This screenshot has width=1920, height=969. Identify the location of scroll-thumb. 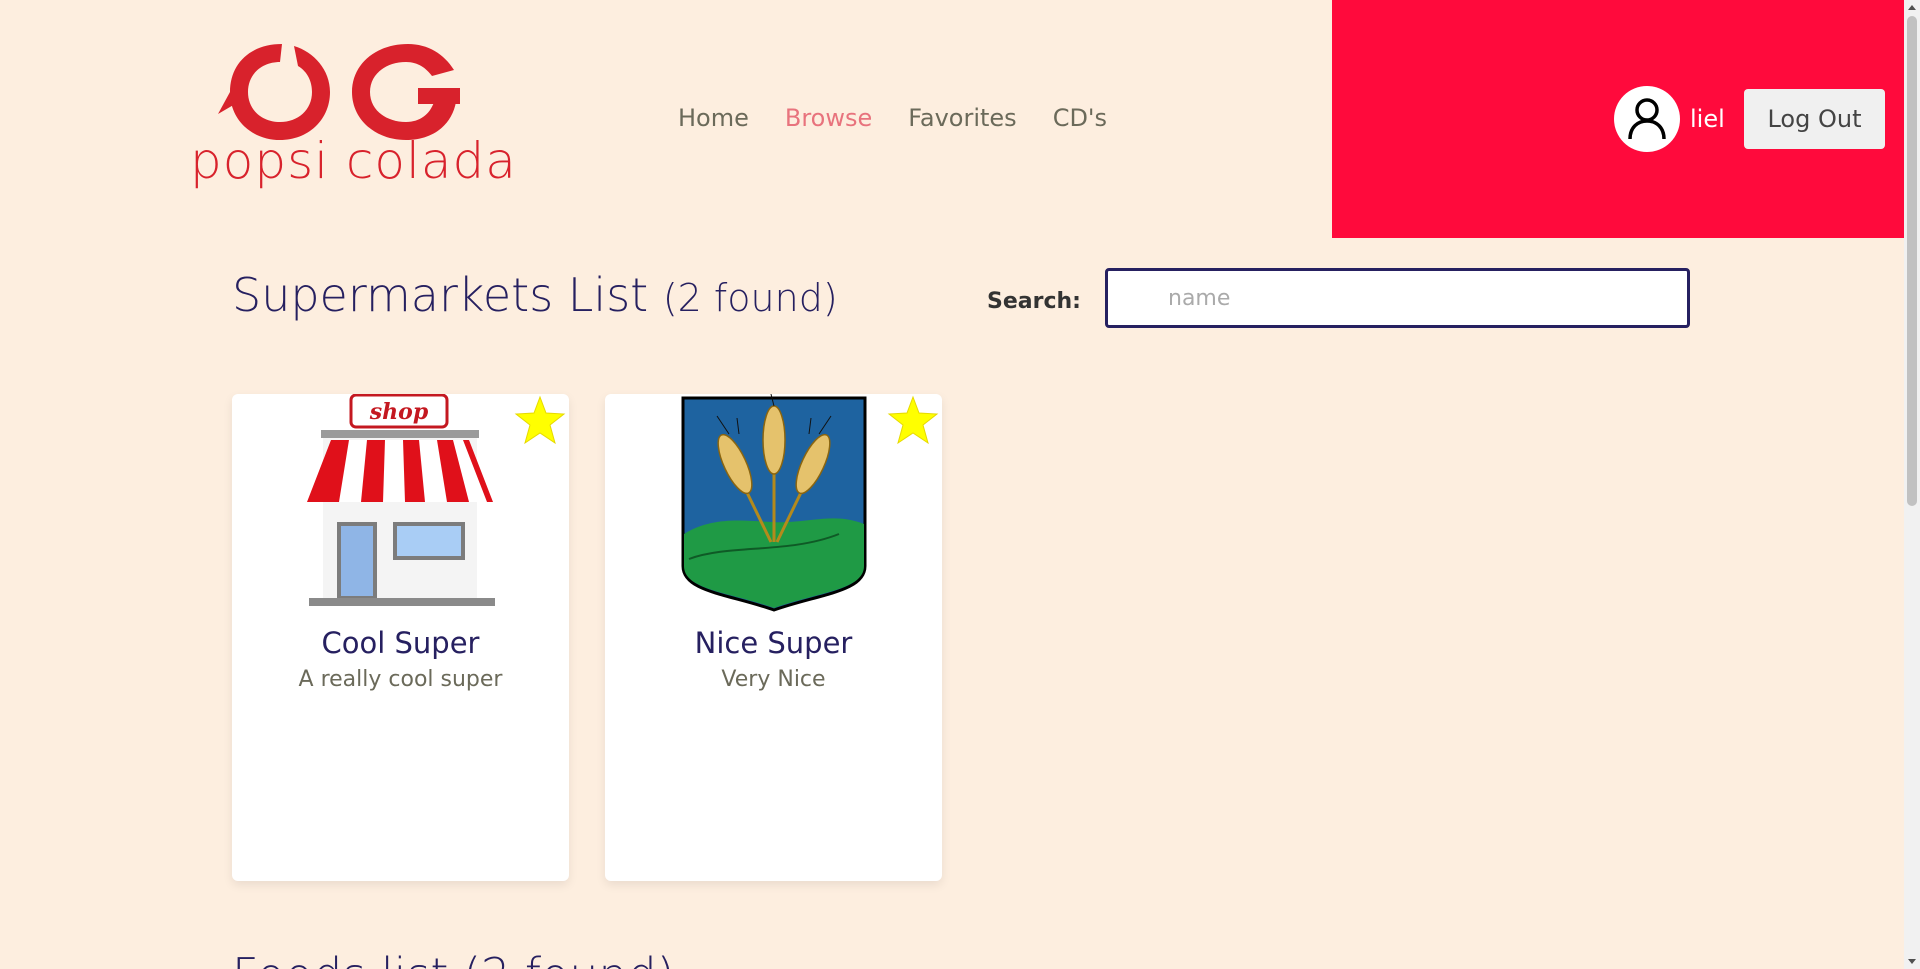
(1912, 261).